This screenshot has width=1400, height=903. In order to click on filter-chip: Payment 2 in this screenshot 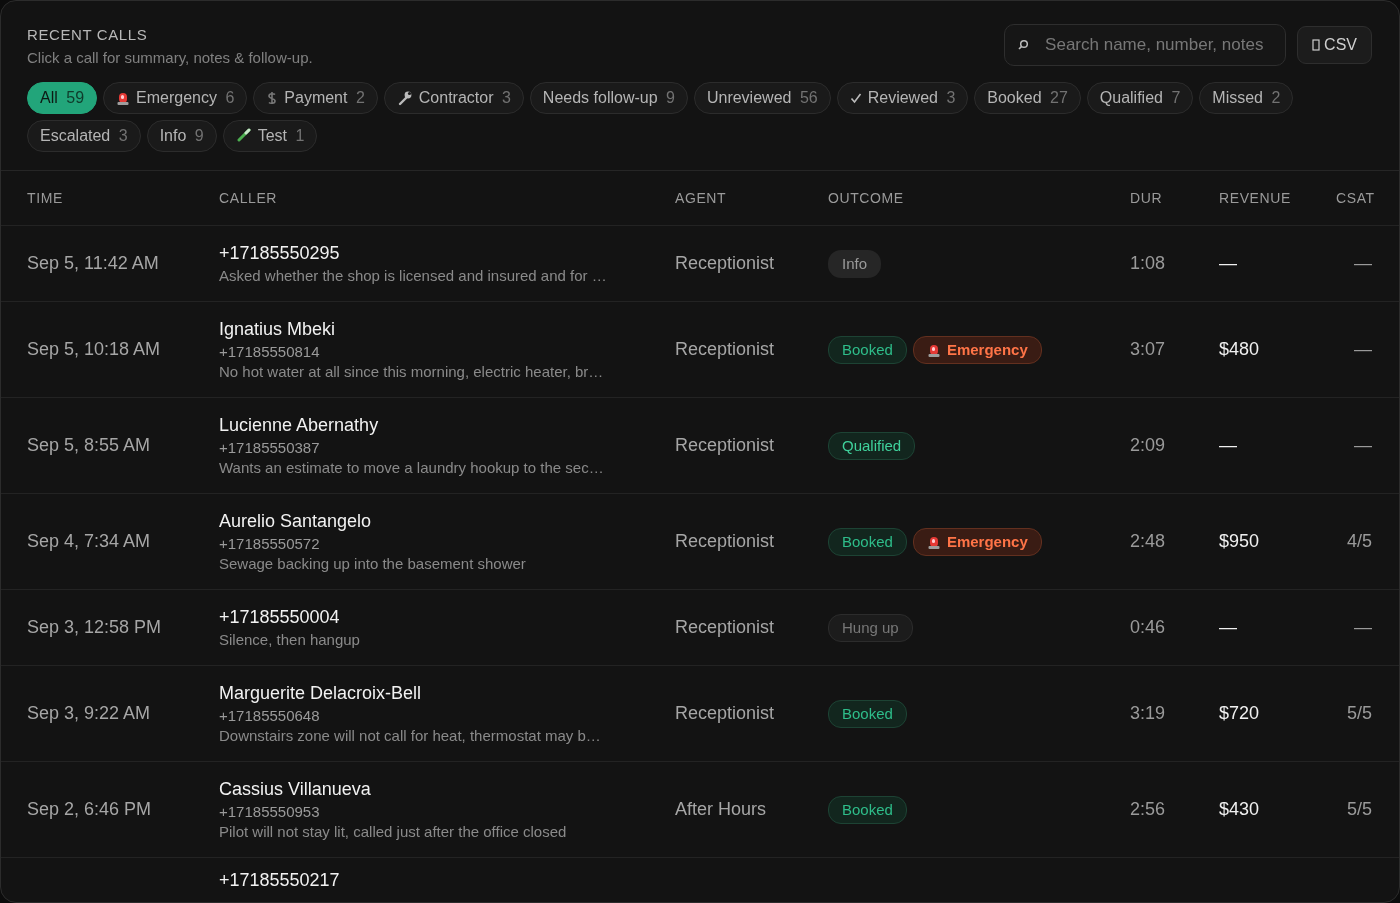, I will do `click(315, 98)`.